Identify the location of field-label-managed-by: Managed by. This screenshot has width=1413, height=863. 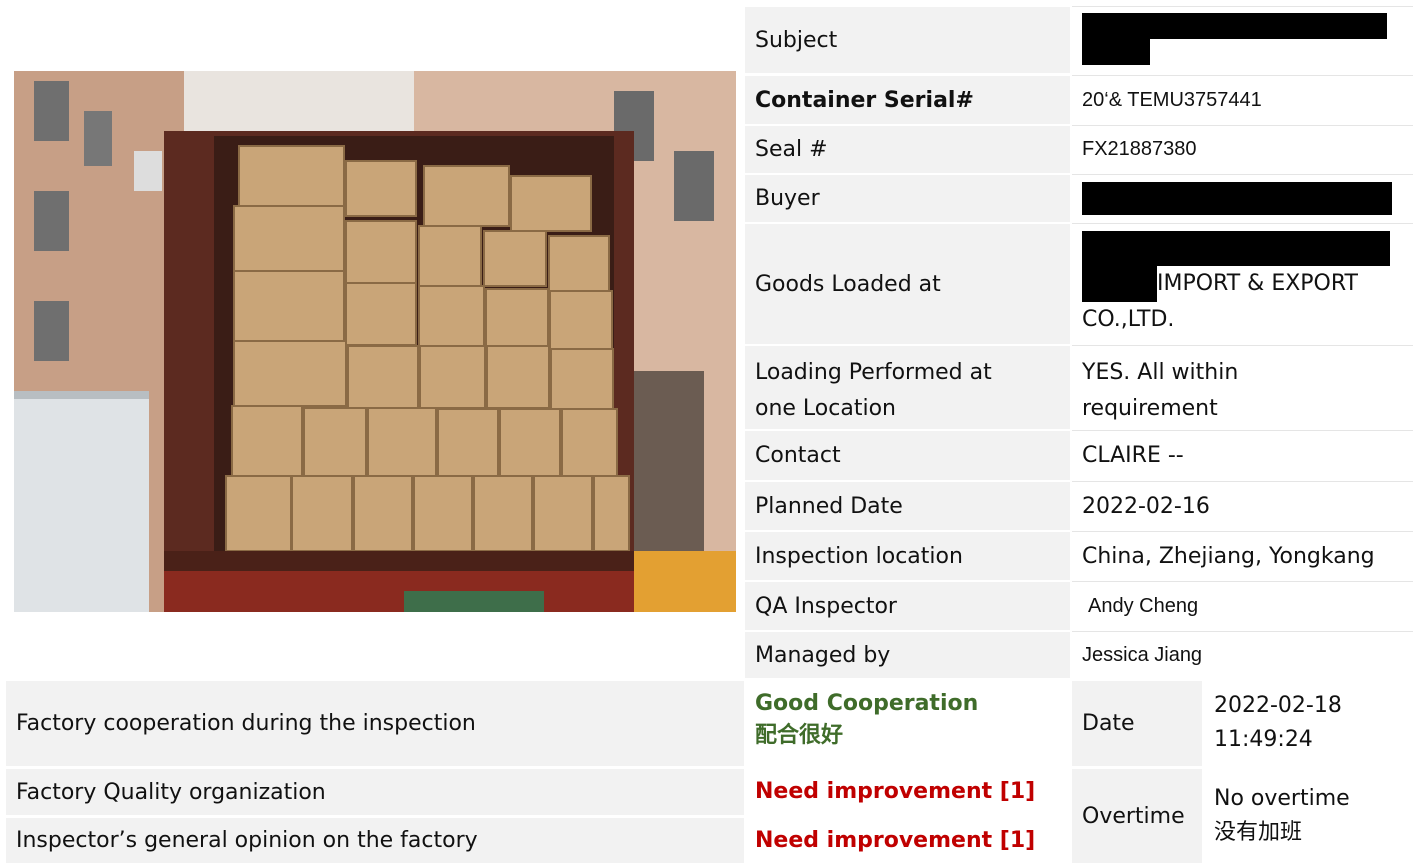
(907, 654).